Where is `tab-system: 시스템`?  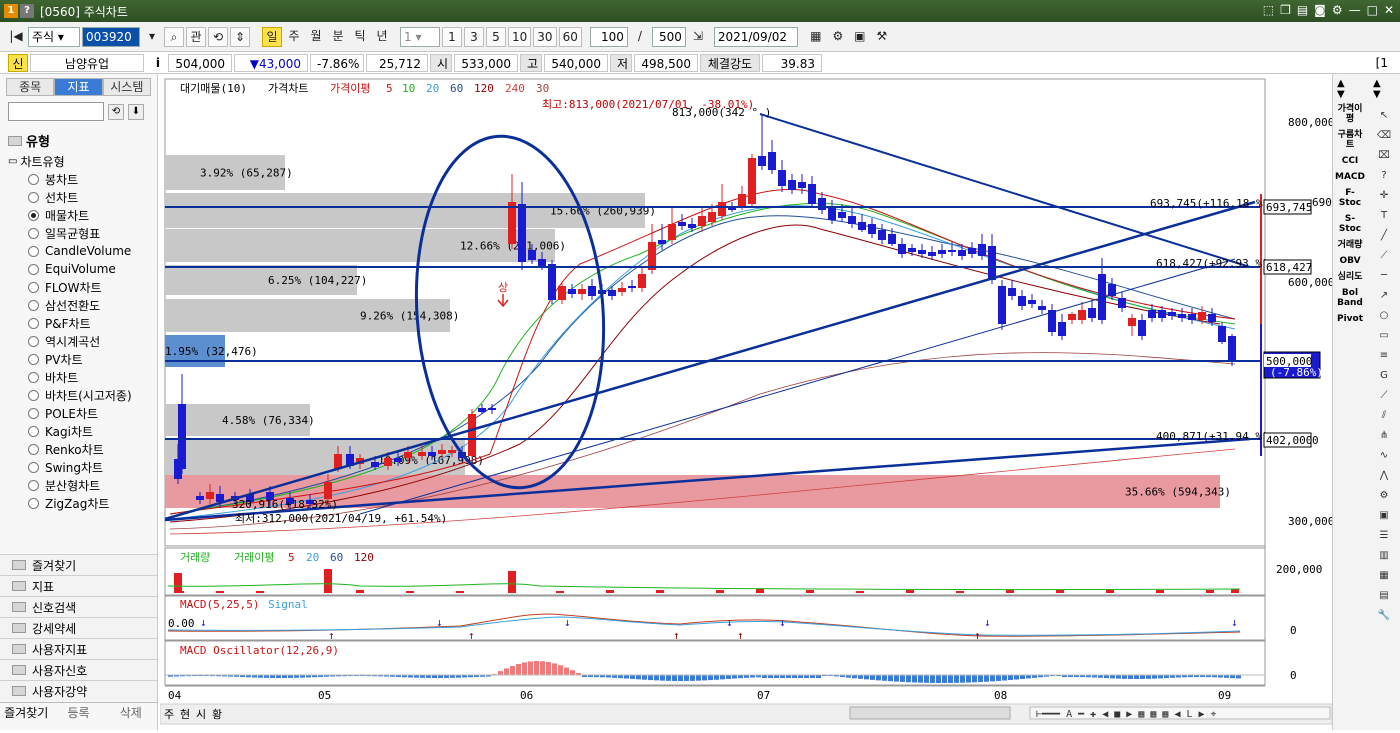 tab-system: 시스템 is located at coordinates (126, 87).